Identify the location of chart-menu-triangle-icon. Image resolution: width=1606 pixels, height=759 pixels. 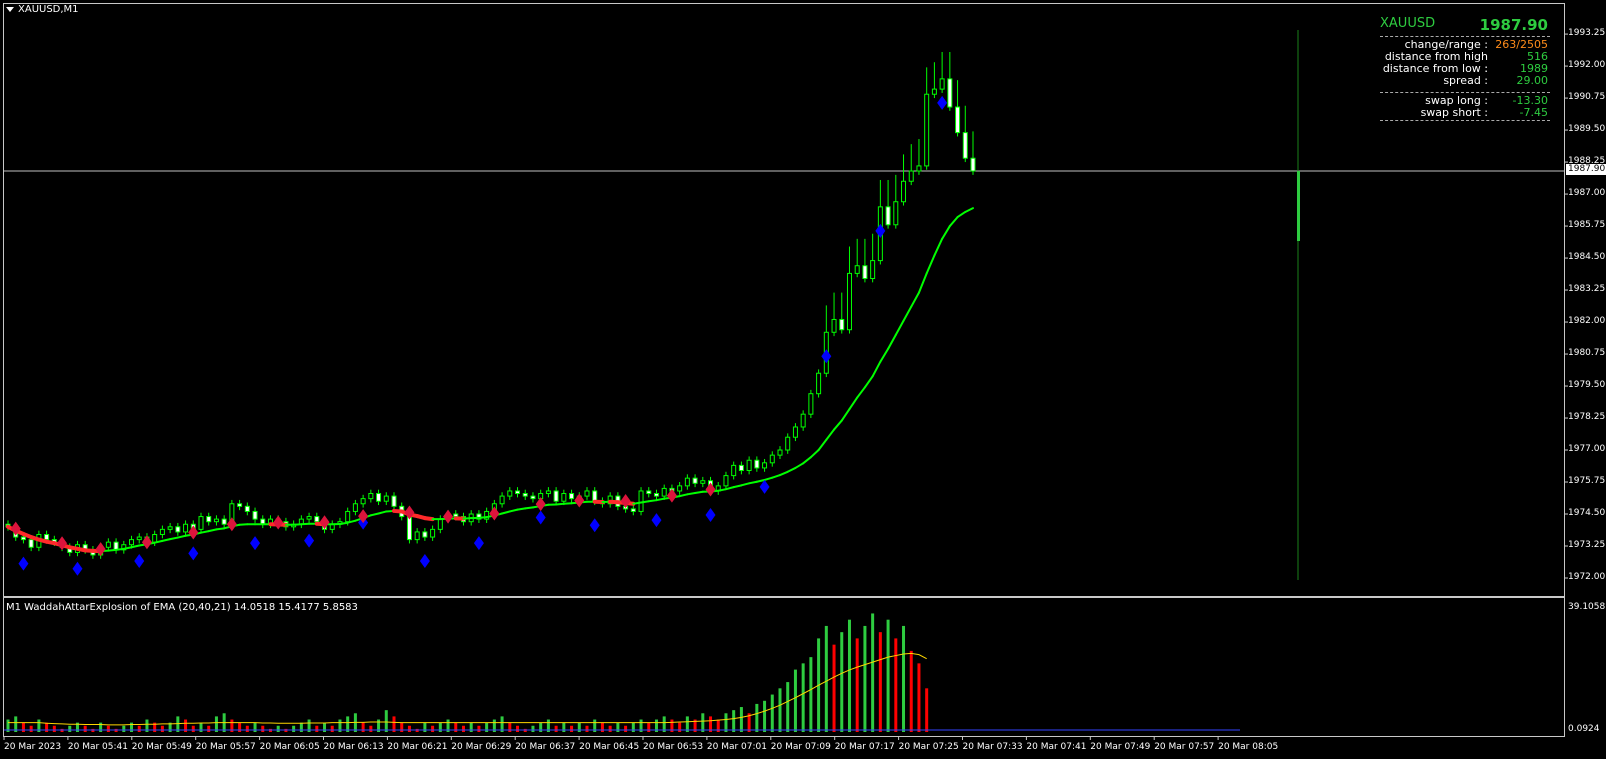
(10, 9).